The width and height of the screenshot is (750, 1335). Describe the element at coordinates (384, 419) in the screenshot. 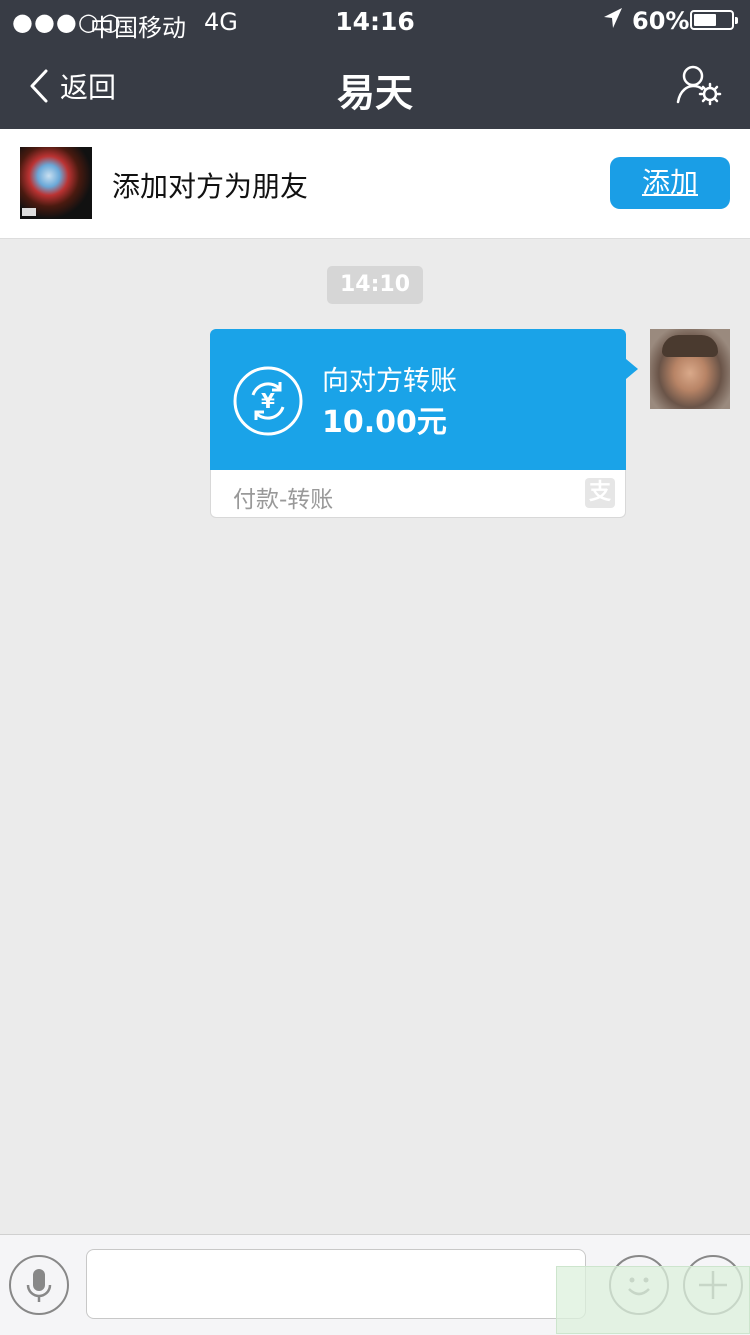

I see `transfer-amount: 10.00元` at that location.